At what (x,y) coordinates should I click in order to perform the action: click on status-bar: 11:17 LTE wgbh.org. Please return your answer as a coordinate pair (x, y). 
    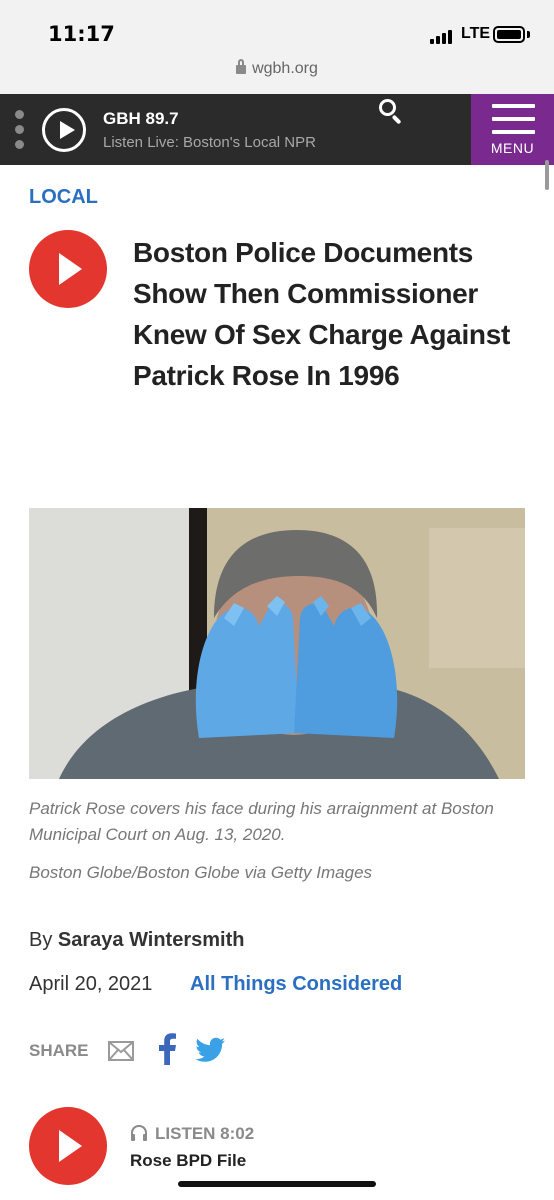
    Looking at the image, I should click on (277, 47).